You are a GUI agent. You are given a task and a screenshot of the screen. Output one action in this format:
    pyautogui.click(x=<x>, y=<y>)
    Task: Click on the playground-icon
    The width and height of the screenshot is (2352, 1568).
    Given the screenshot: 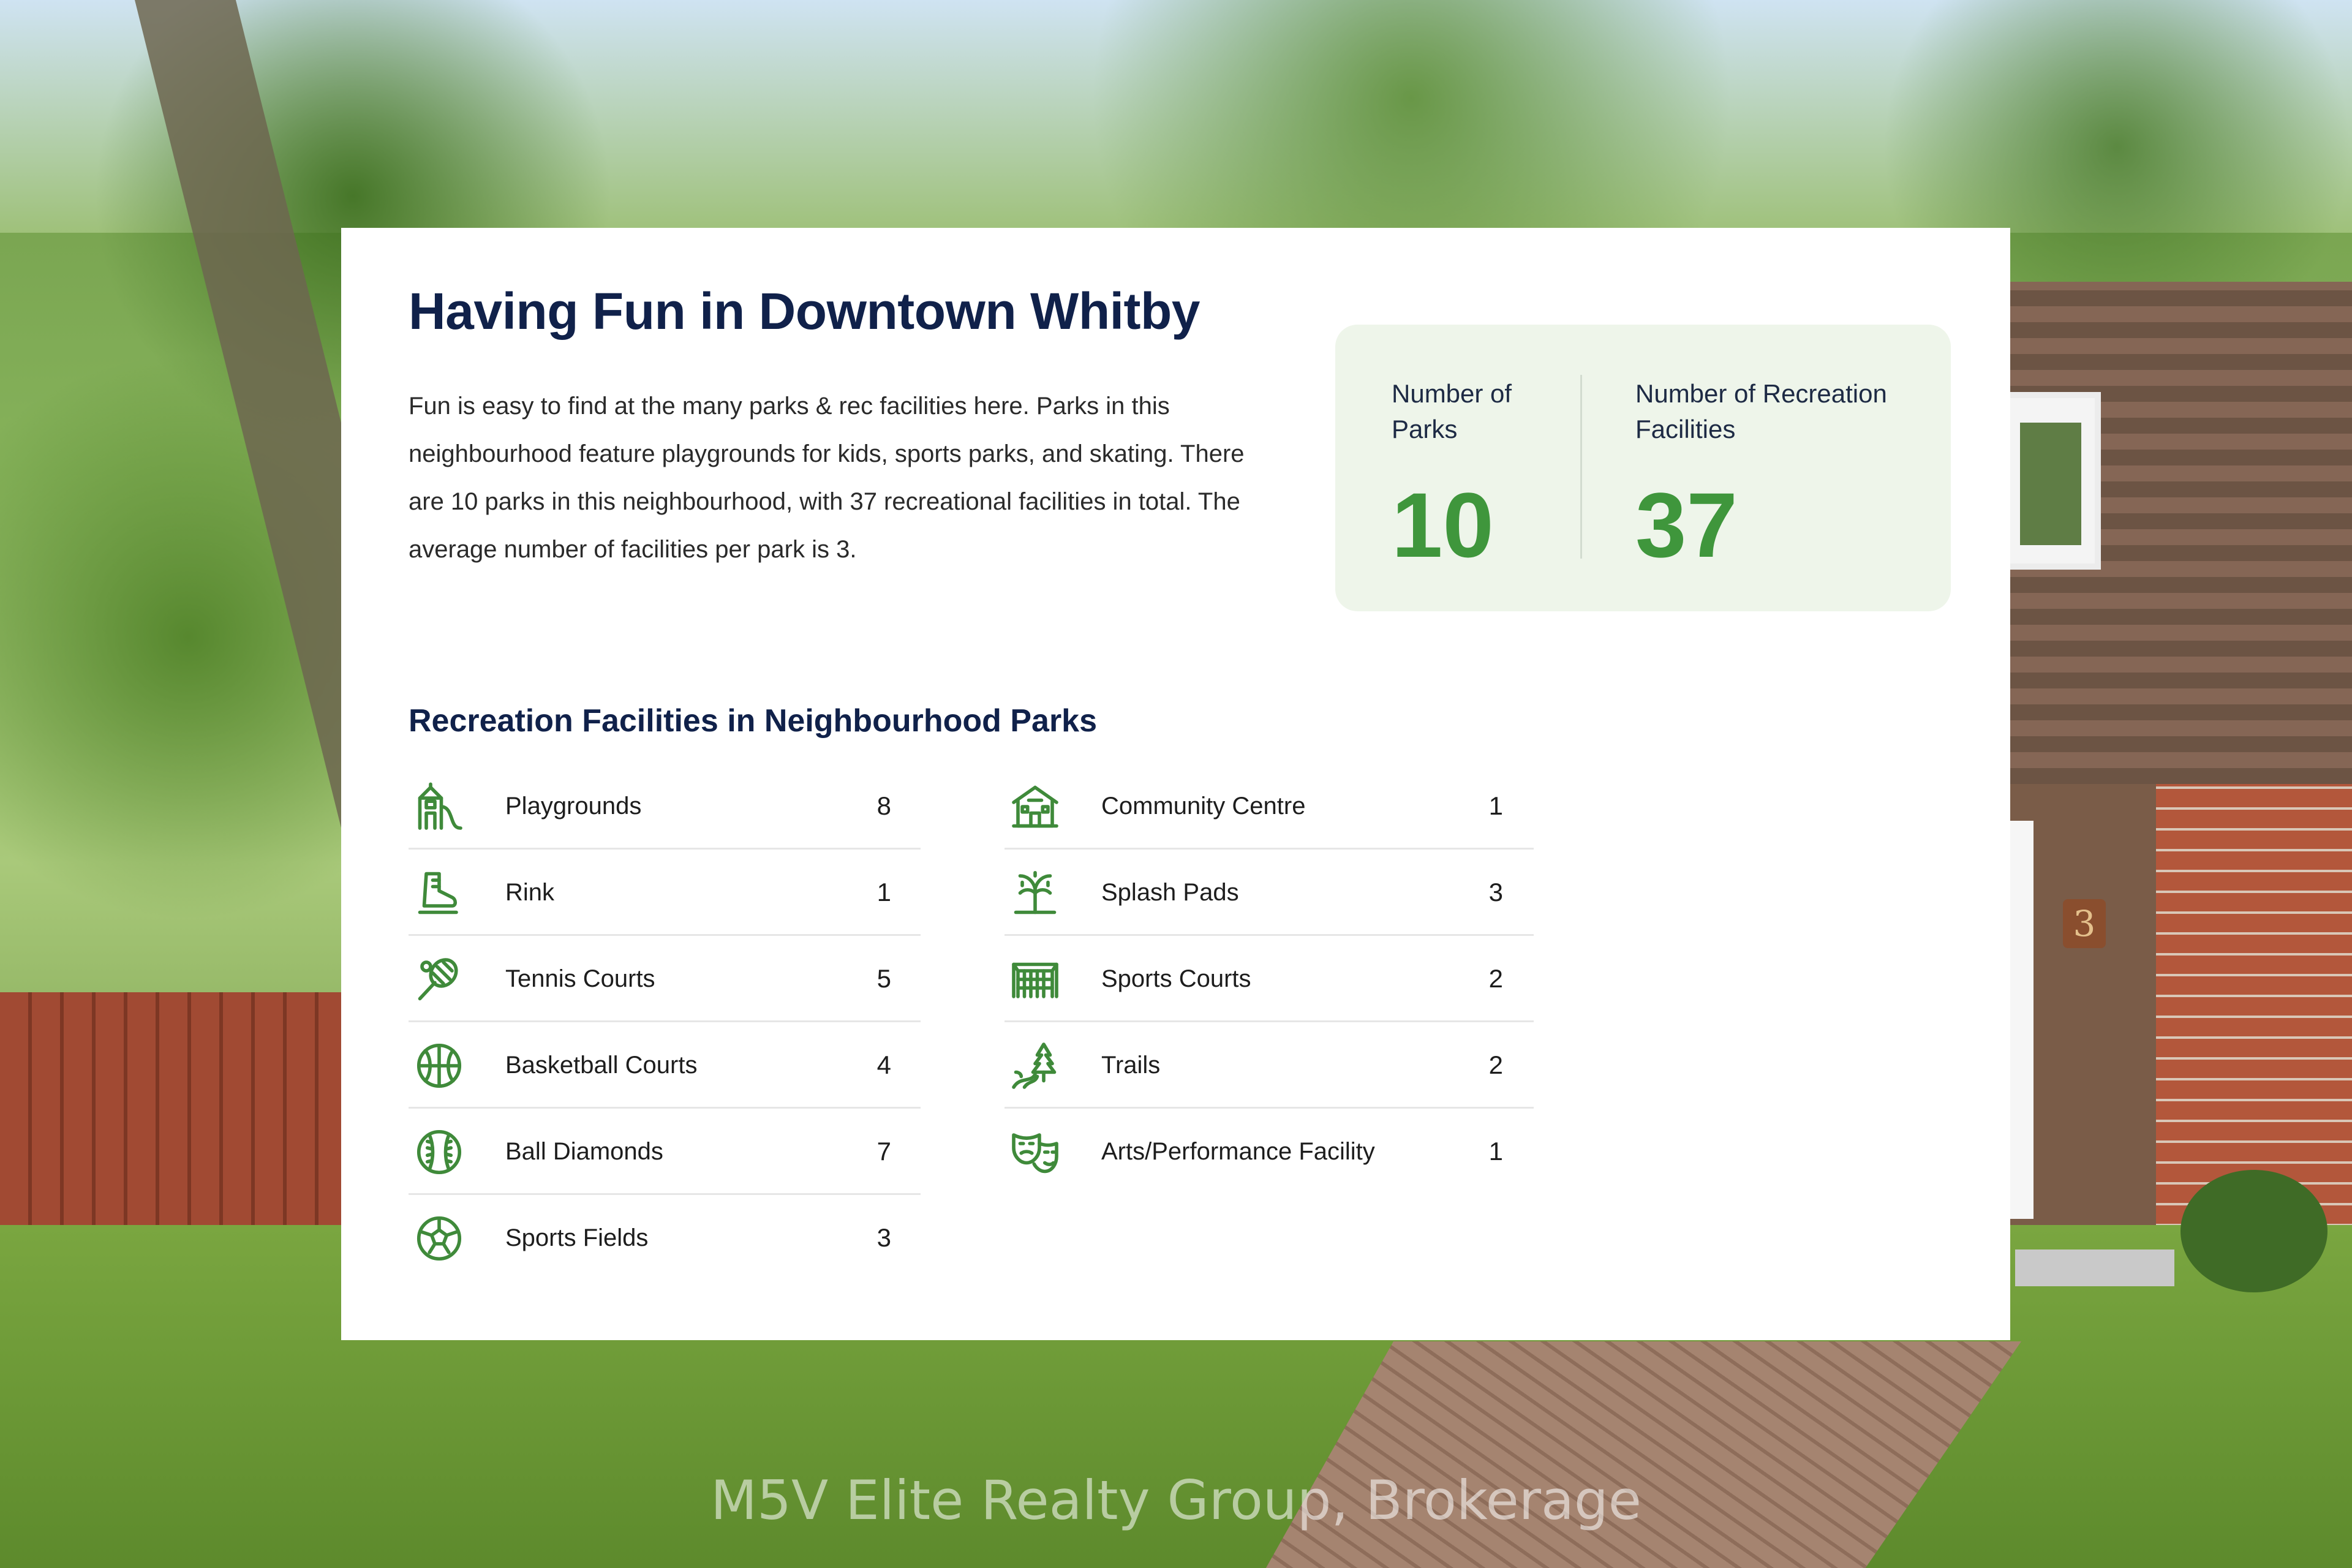 What is the action you would take?
    pyautogui.click(x=439, y=807)
    